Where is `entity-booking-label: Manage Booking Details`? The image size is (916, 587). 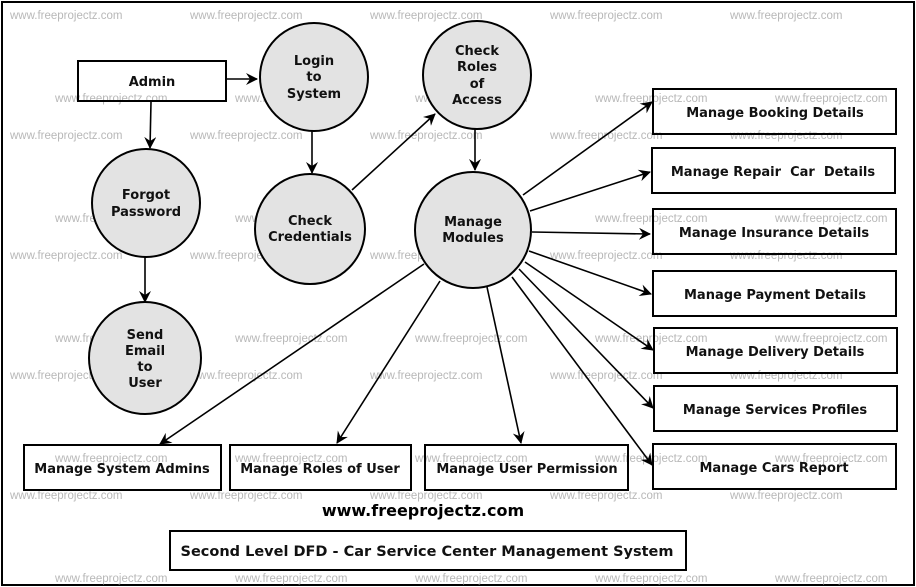 entity-booking-label: Manage Booking Details is located at coordinates (775, 113).